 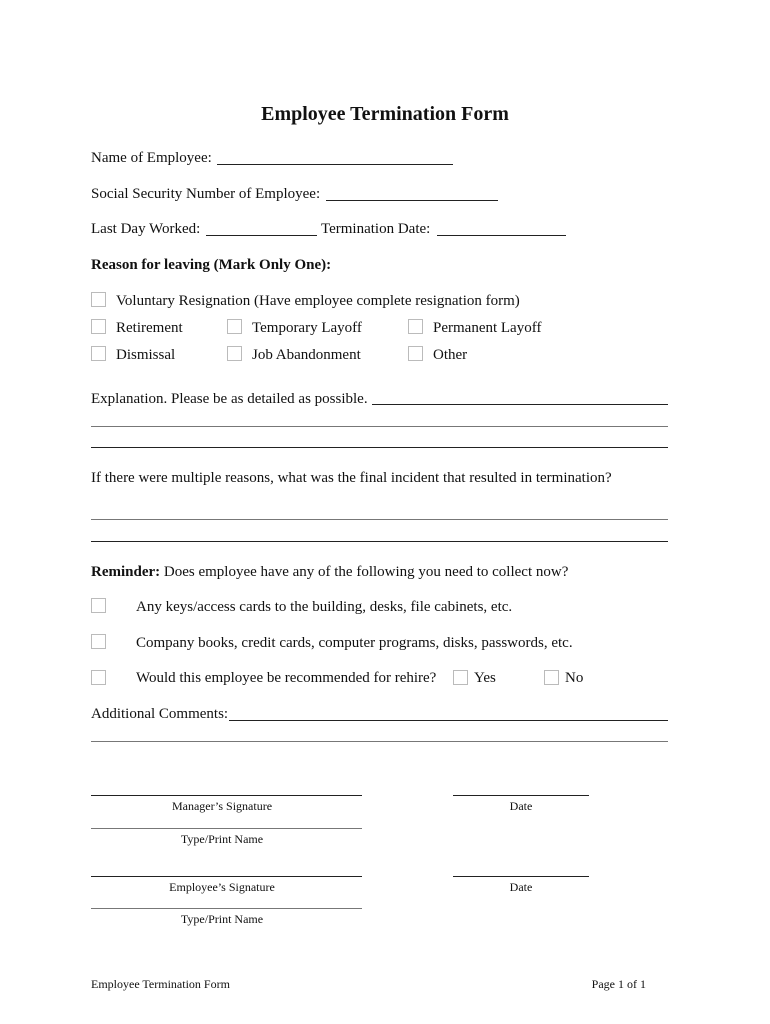 What do you see at coordinates (335, 164) in the screenshot?
I see `name-field` at bounding box center [335, 164].